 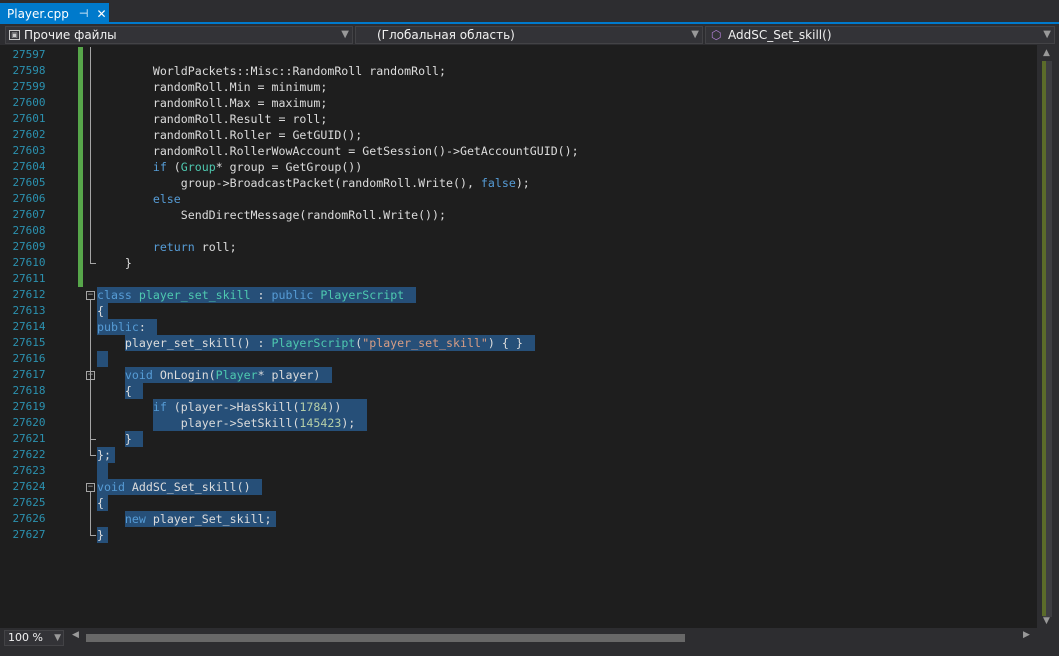 What do you see at coordinates (518, 439) in the screenshot?
I see `code-line: 27621 }` at bounding box center [518, 439].